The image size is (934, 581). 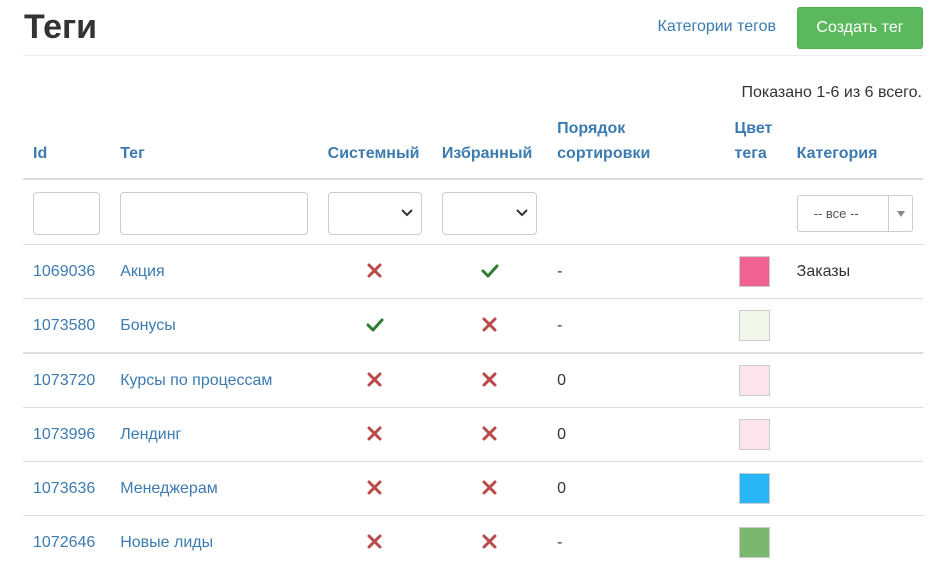 I want to click on tag-id-link: 1069036, so click(x=64, y=271).